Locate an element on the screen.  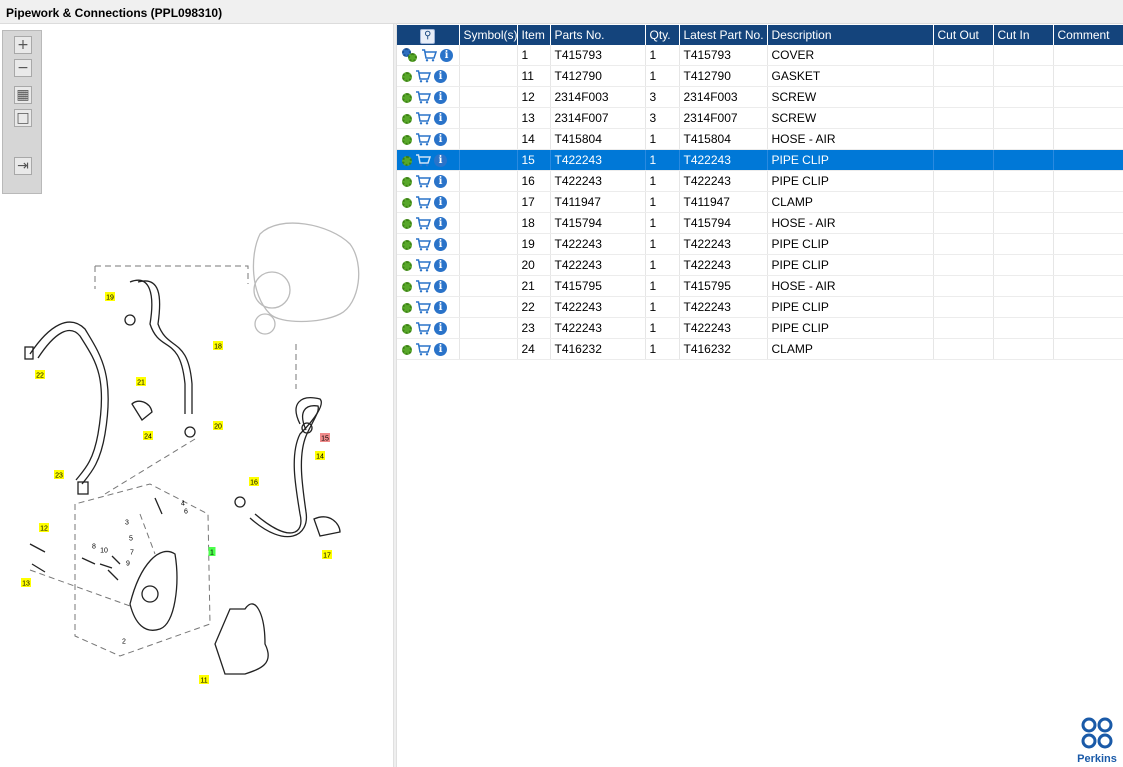
table-row: i 16 T422243 1 T422243 PIPE CLIP is located at coordinates (760, 181).